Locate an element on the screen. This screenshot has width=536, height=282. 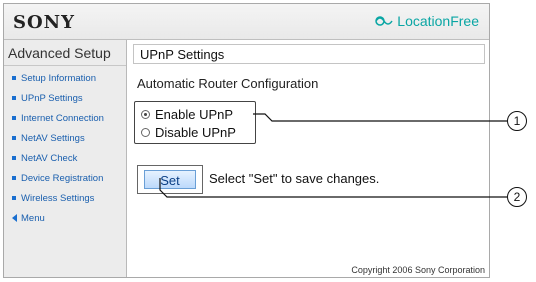
radio-button-checked is located at coordinates (145, 114).